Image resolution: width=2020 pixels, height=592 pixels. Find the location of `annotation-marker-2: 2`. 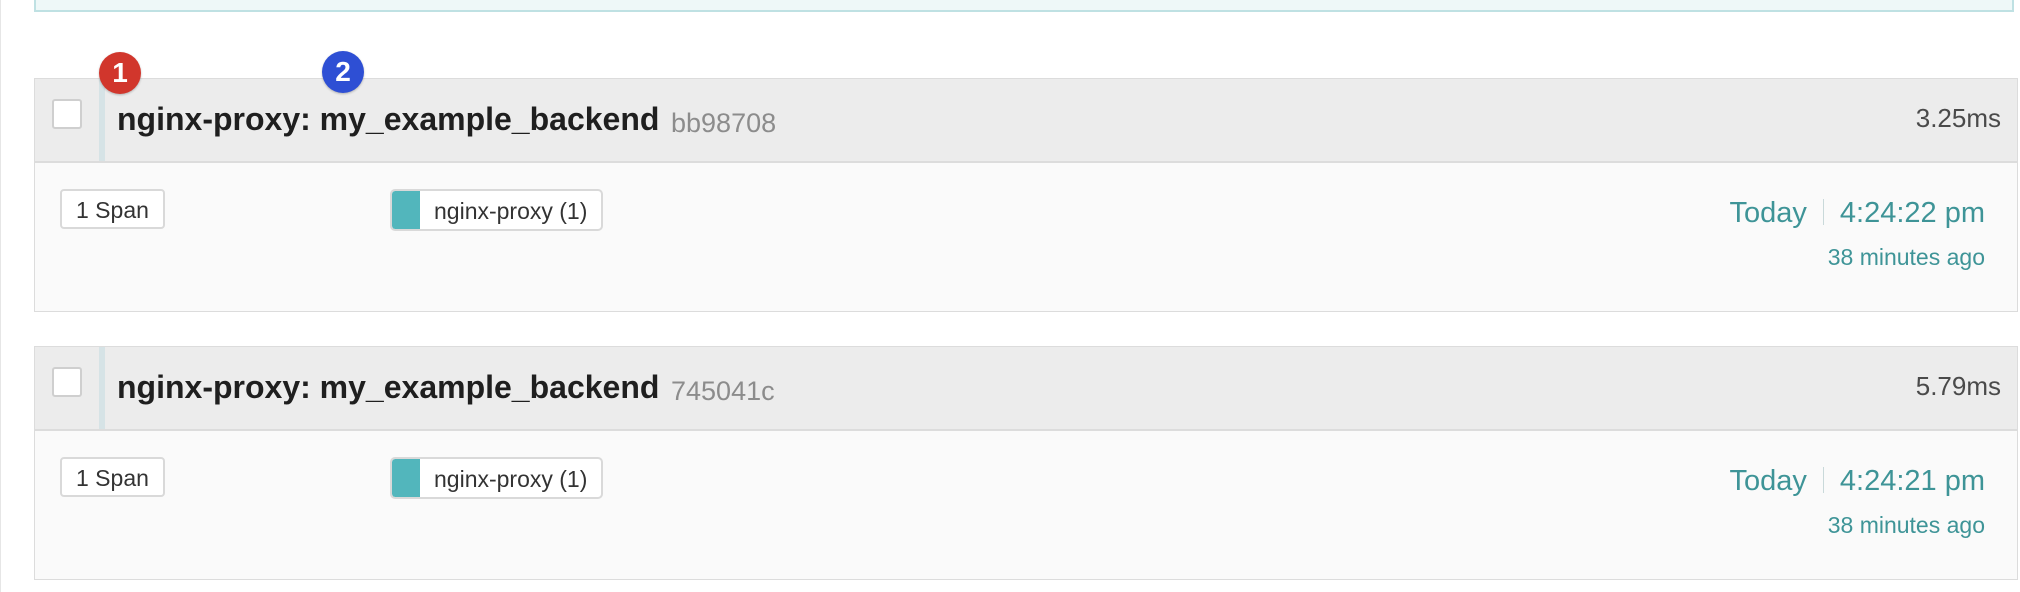

annotation-marker-2: 2 is located at coordinates (343, 72).